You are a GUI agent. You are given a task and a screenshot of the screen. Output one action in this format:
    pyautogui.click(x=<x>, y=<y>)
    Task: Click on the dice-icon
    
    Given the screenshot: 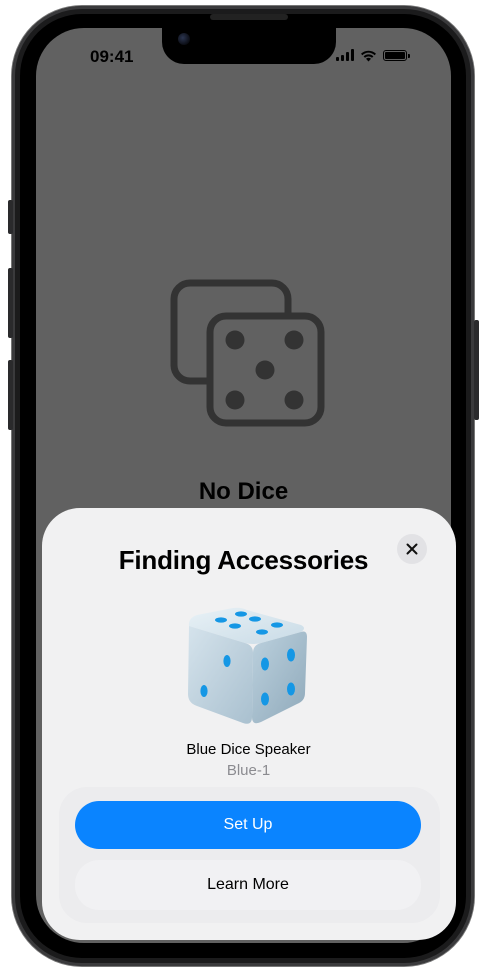 What is the action you would take?
    pyautogui.click(x=247, y=353)
    